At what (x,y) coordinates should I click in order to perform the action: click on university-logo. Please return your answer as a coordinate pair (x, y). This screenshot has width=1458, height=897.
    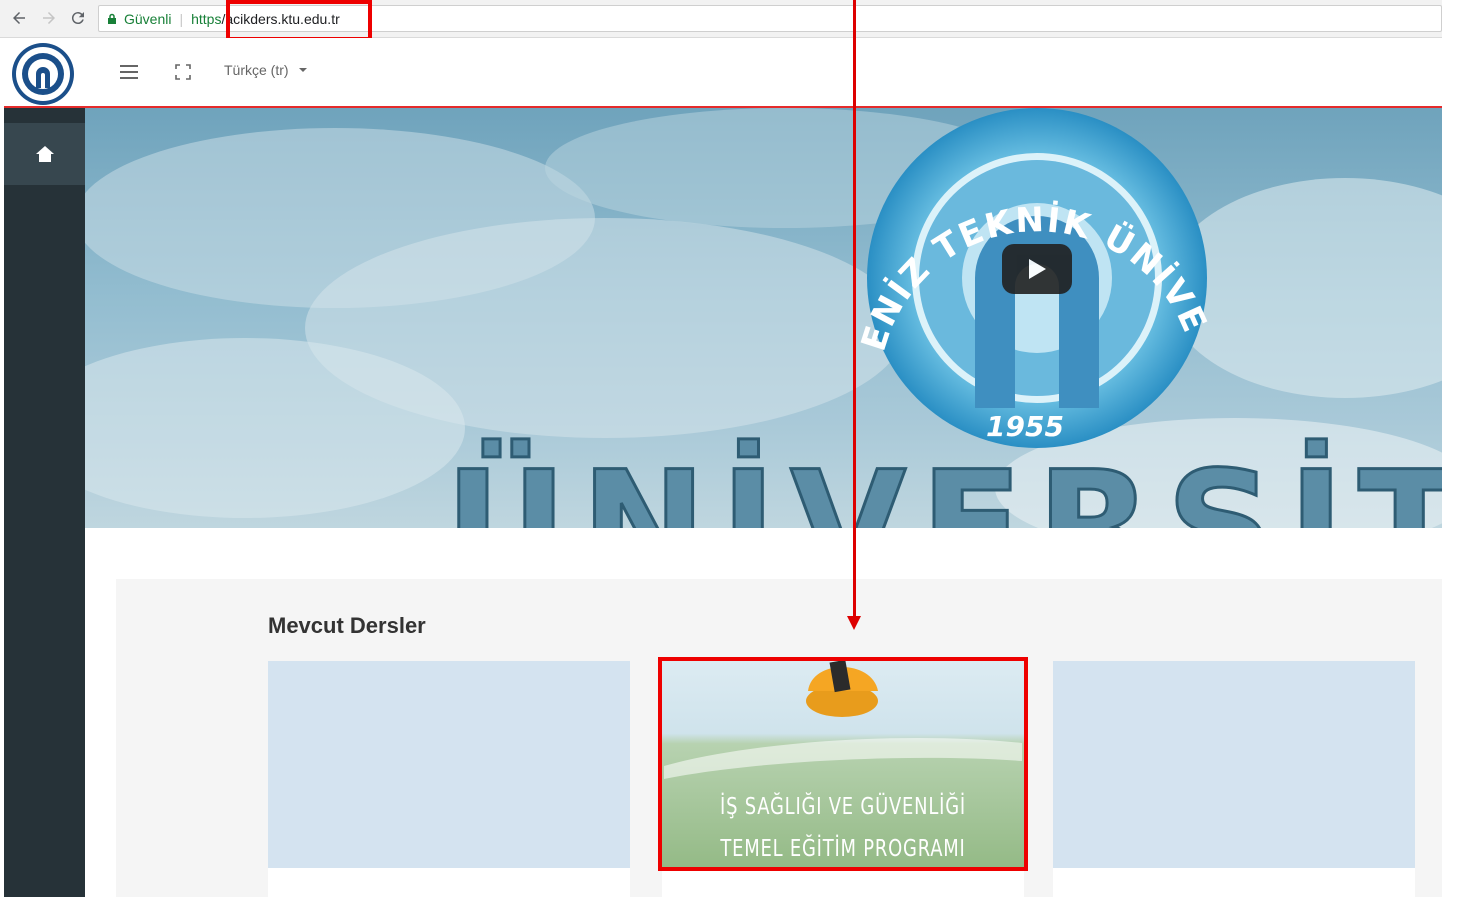
    Looking at the image, I should click on (43, 74).